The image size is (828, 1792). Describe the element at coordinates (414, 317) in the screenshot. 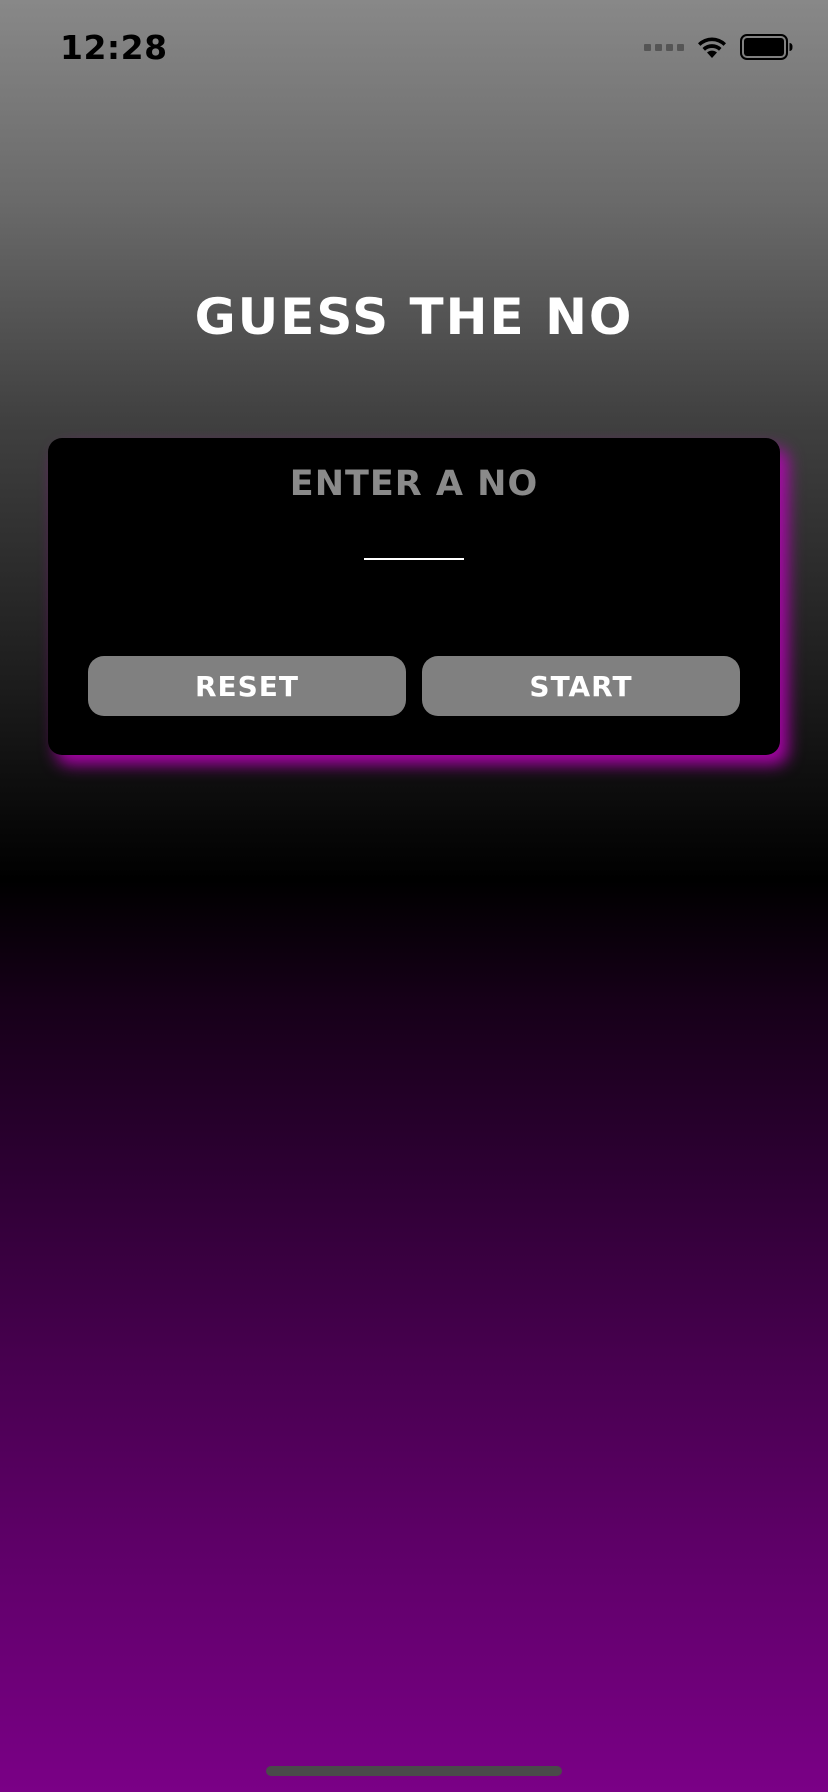

I see `app-title: GUESS THE NO` at that location.